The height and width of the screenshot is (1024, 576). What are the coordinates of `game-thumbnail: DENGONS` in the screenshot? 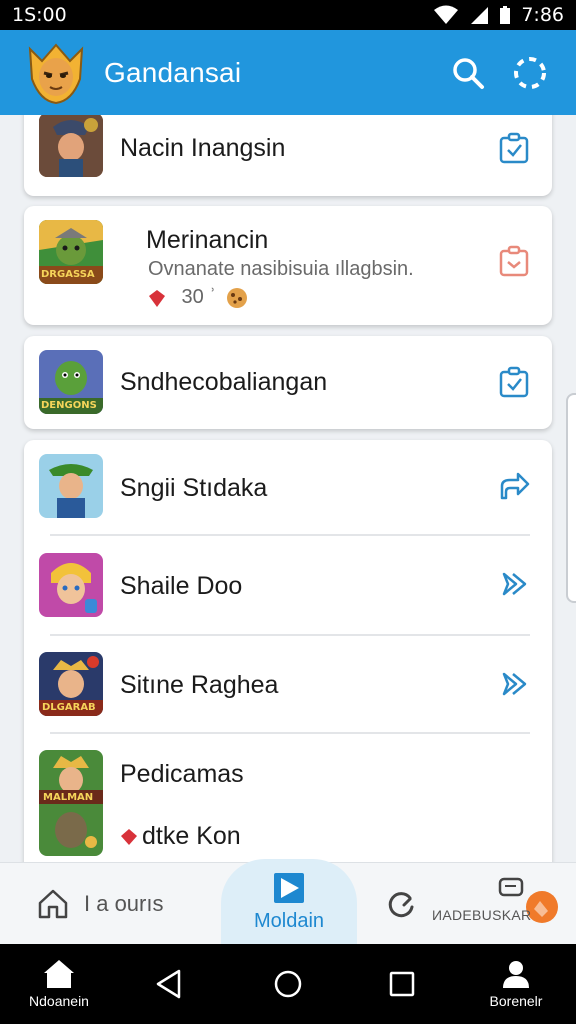 It's located at (71, 382).